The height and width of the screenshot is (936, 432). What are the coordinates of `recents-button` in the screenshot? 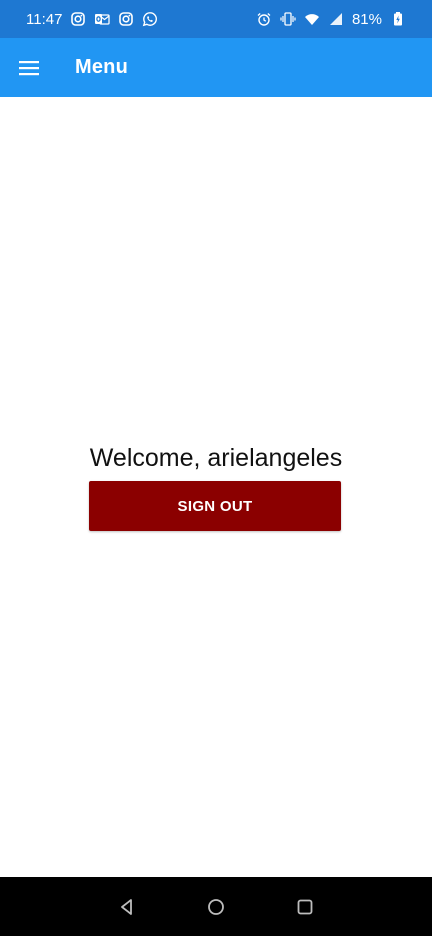 It's located at (305, 907).